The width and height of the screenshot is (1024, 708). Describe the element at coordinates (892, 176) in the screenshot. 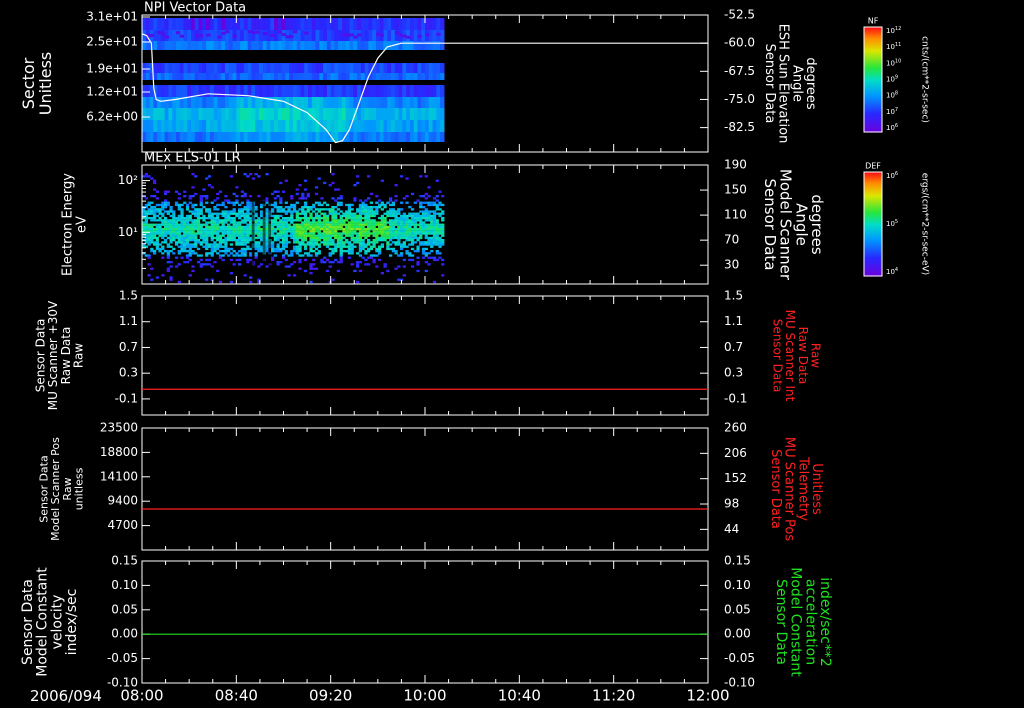

I see `colorbar-tick-1-0: 106` at that location.